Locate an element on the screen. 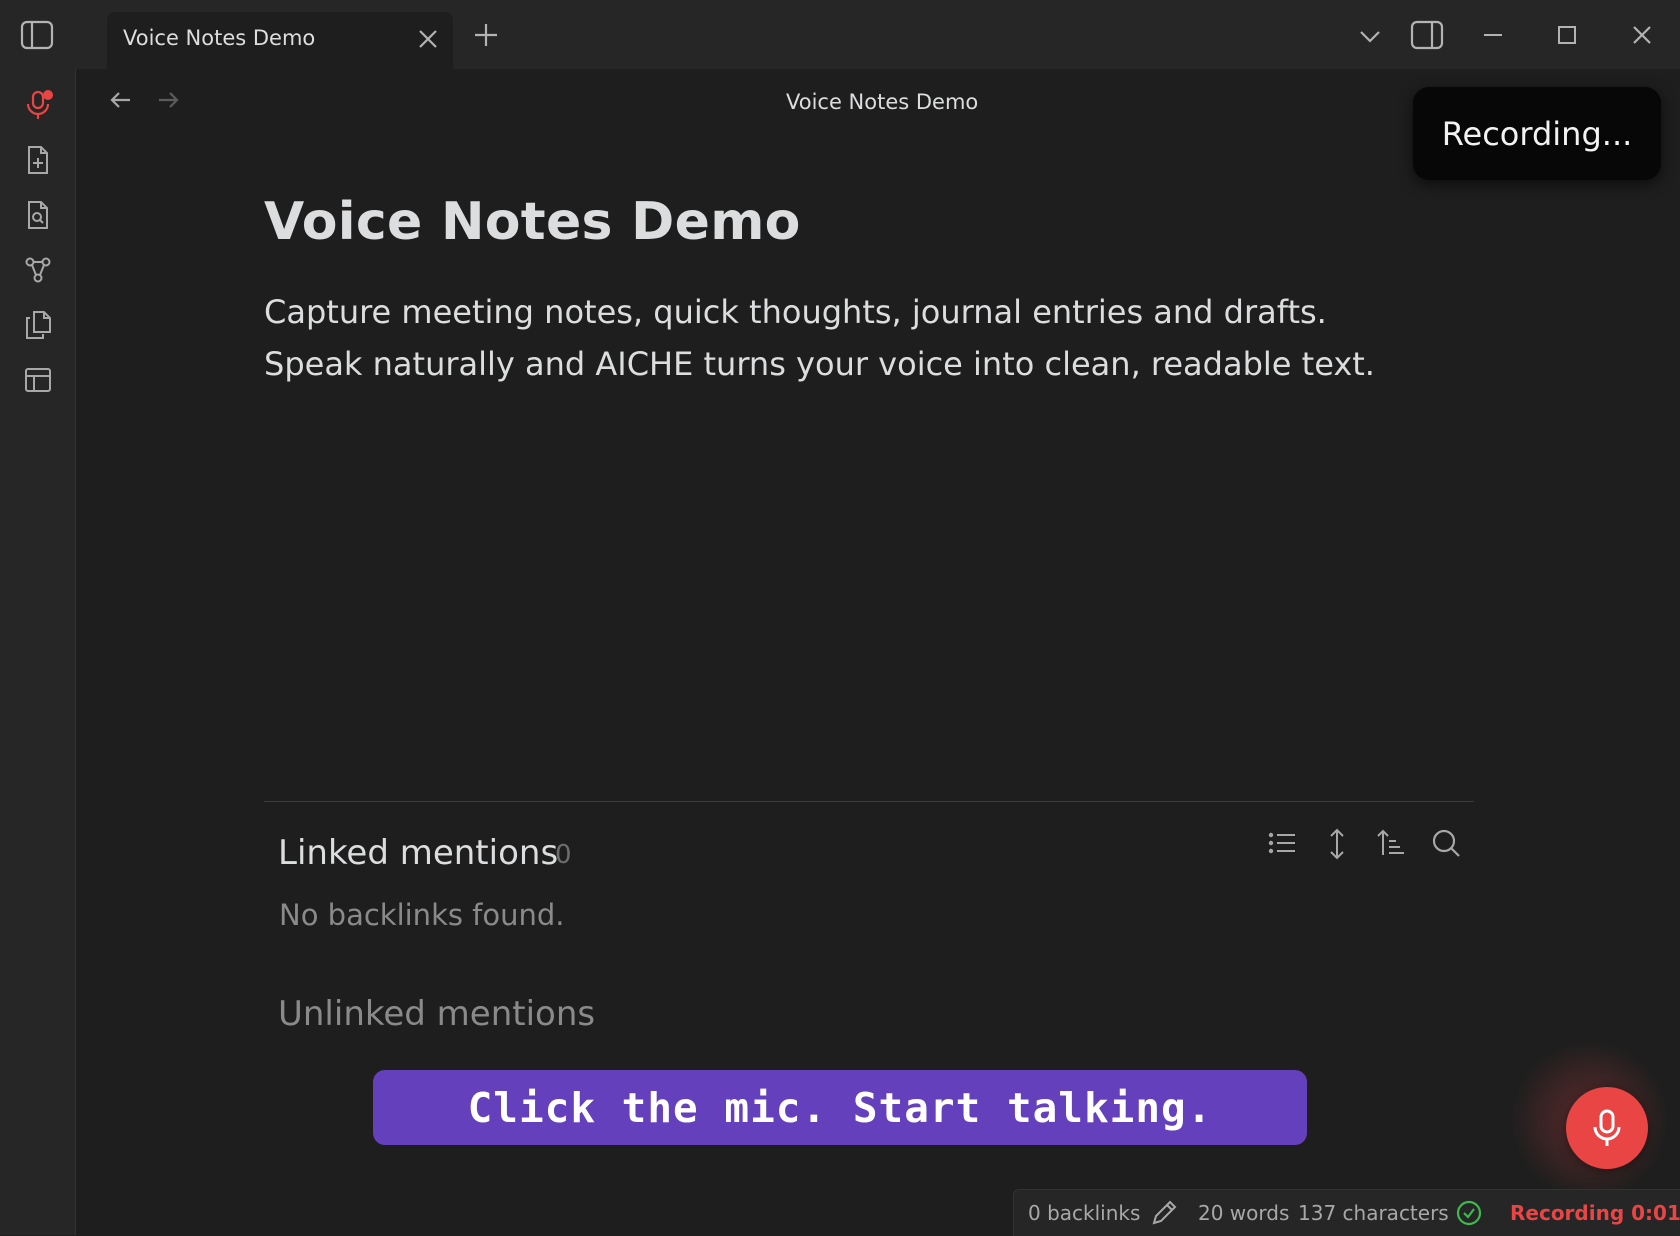  show-more-context-button is located at coordinates (1337, 844).